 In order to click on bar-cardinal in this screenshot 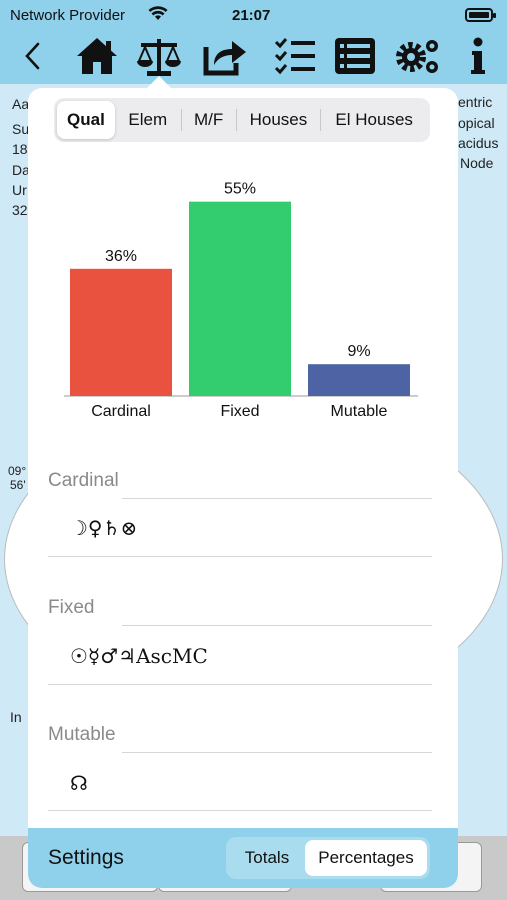, I will do `click(121, 332)`.